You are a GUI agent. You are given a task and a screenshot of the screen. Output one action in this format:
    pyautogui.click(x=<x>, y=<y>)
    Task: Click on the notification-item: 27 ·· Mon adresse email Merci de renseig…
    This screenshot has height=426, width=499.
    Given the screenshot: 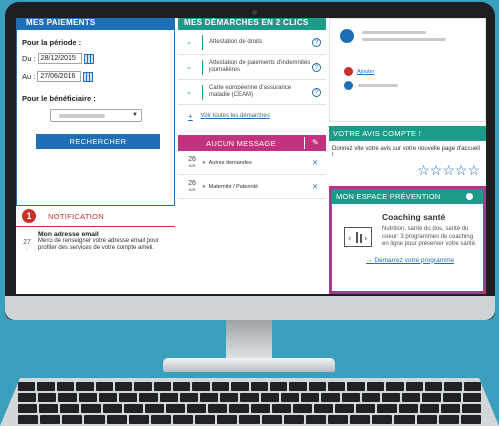 What is the action you would take?
    pyautogui.click(x=95, y=242)
    